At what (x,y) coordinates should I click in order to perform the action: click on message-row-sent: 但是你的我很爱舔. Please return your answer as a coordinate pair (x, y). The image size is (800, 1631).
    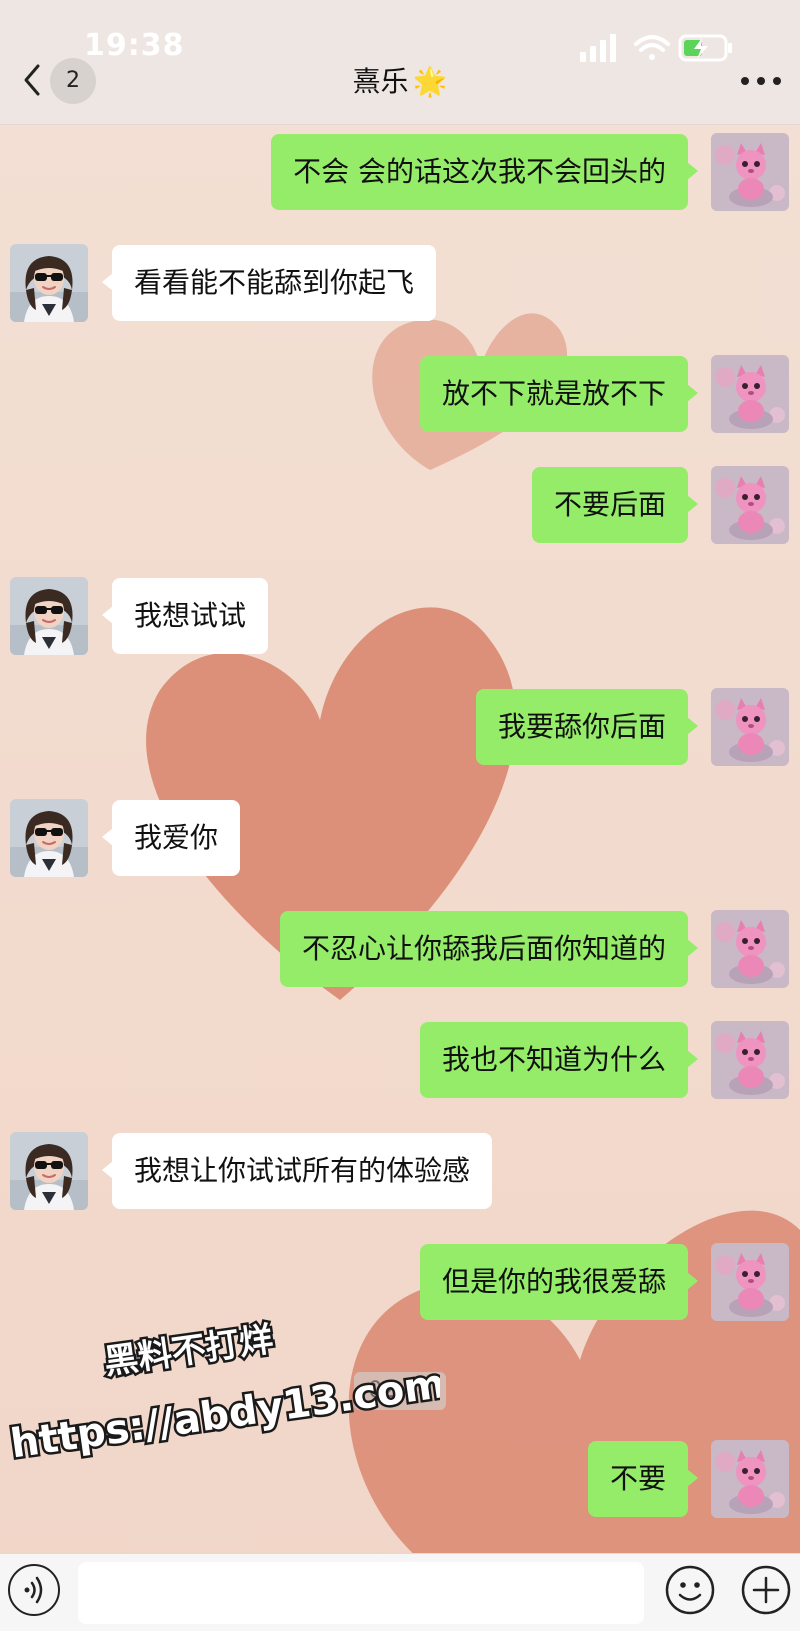
    Looking at the image, I should click on (400, 1283).